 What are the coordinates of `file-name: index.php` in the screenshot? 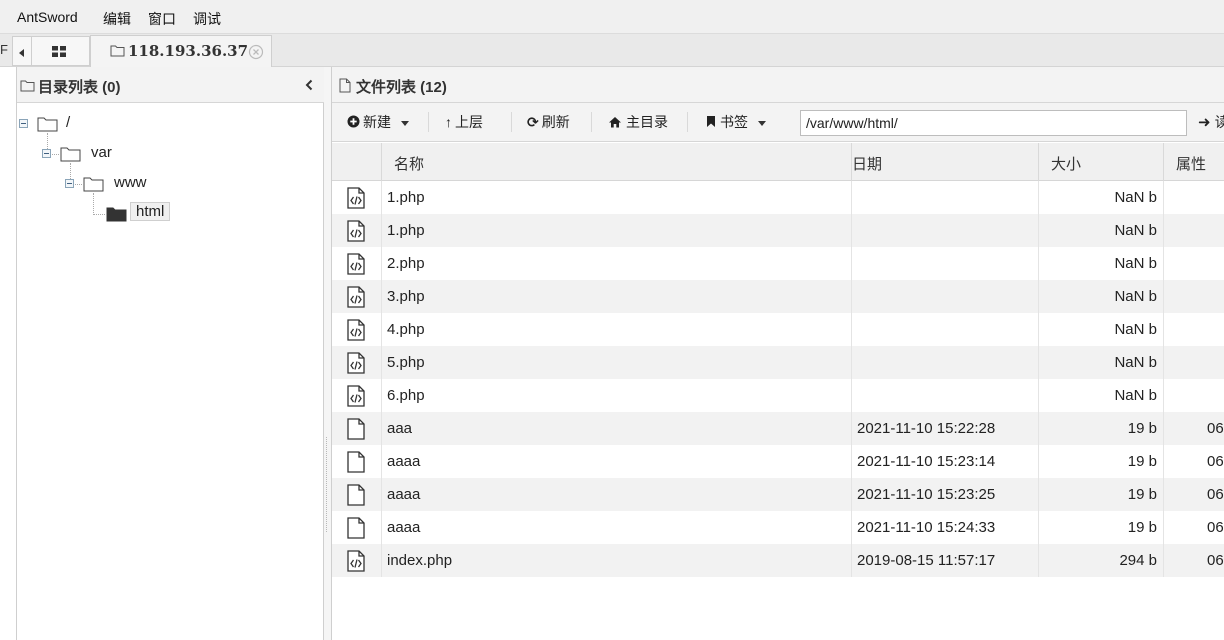 It's located at (617, 560).